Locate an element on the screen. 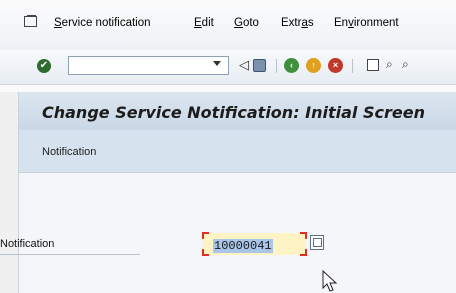  menu-environment: Environment is located at coordinates (366, 23).